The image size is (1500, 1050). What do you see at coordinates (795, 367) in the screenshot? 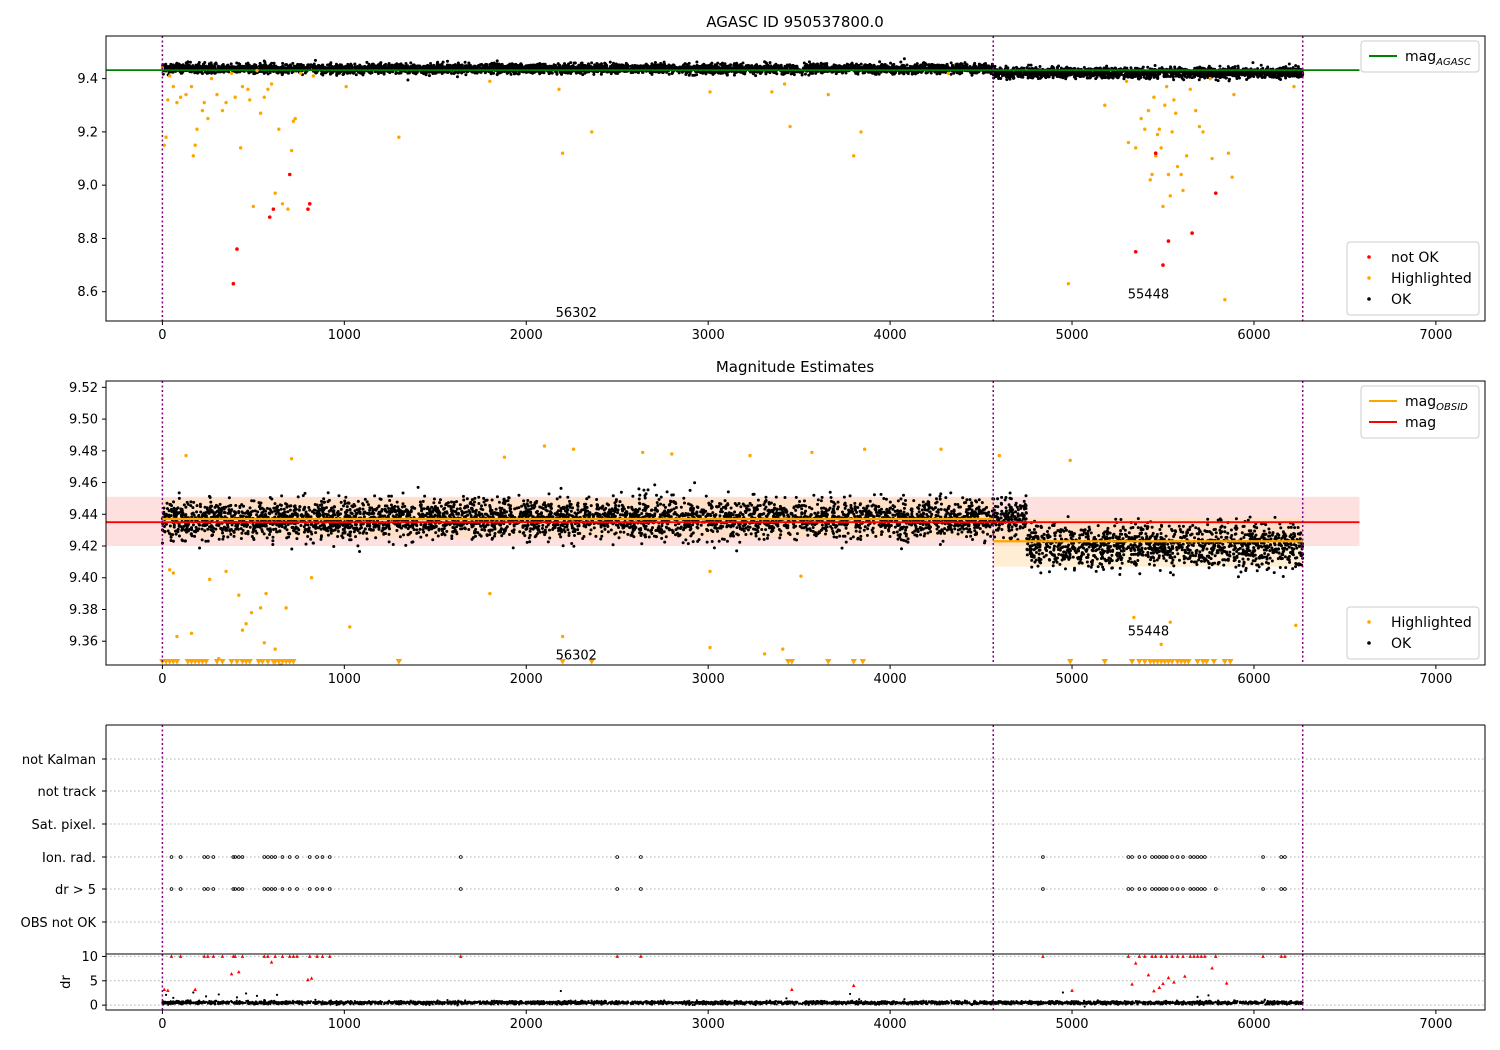
I see `middle-chart-title: Magnitude Estimates` at bounding box center [795, 367].